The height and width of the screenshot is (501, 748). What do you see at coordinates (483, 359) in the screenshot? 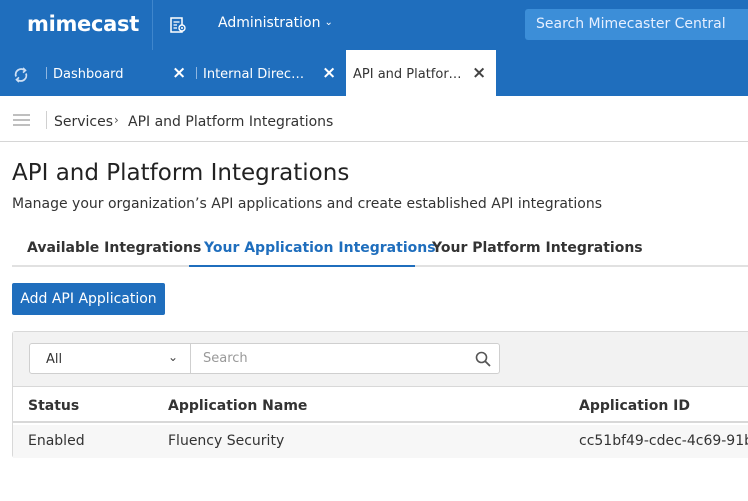
I see `search-icon` at bounding box center [483, 359].